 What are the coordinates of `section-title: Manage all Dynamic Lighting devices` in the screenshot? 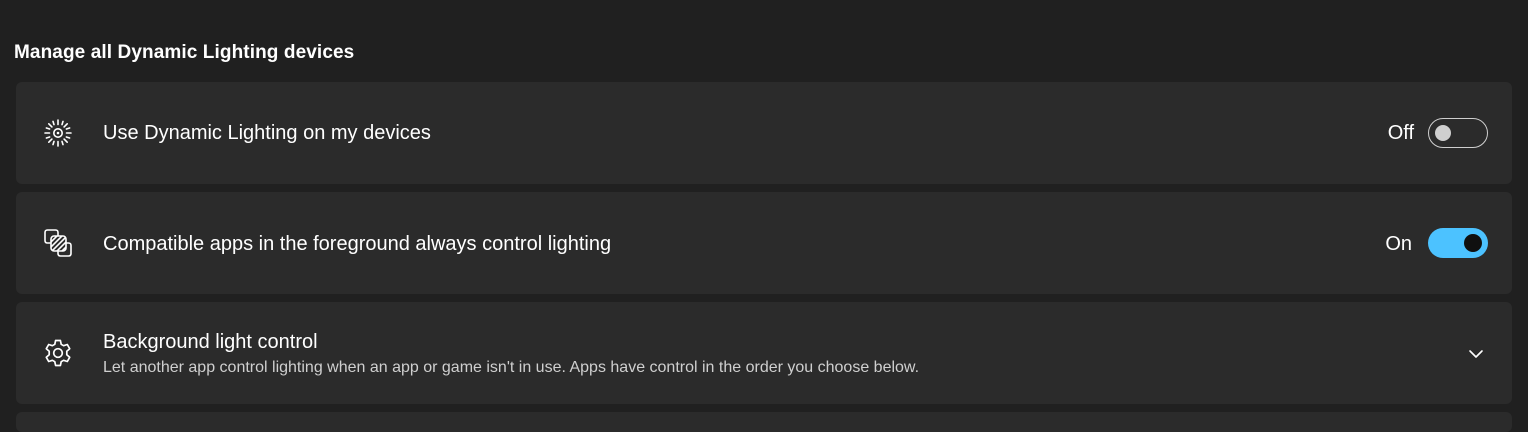 It's located at (184, 52).